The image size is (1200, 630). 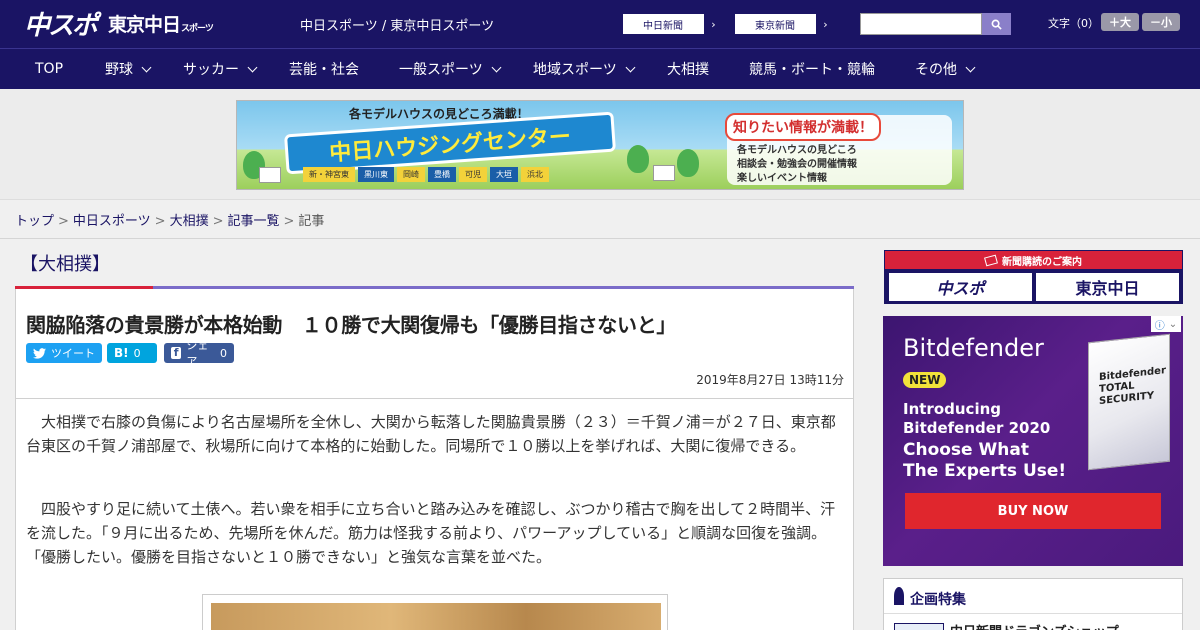 I want to click on section-title: 【大相撲】, so click(x=65, y=264).